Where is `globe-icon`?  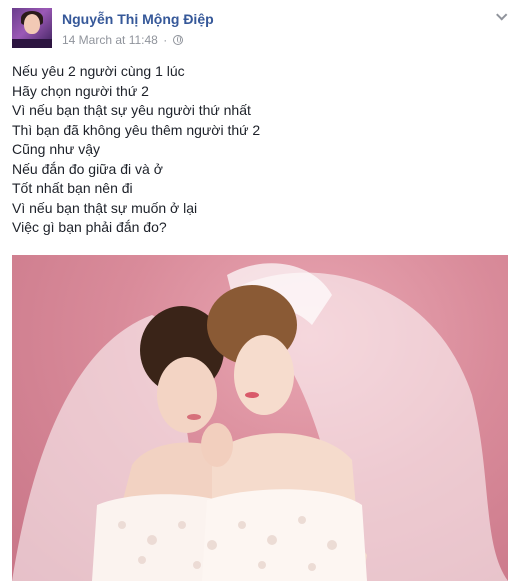
globe-icon is located at coordinates (177, 40).